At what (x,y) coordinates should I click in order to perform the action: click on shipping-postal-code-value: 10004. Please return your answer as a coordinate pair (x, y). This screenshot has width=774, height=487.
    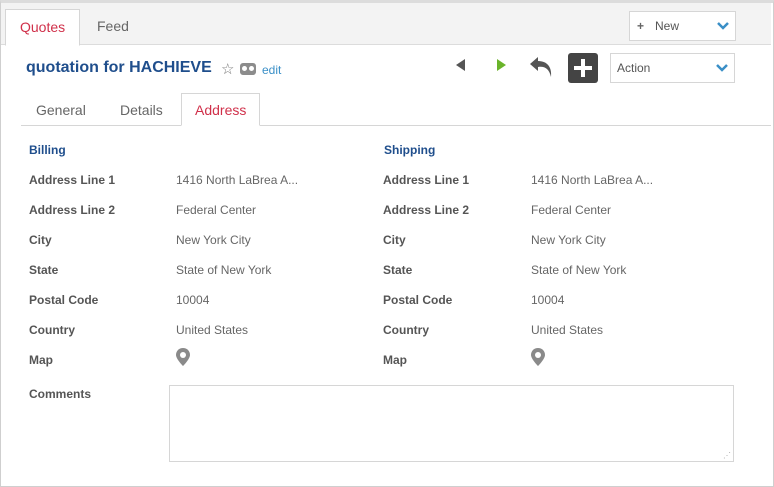
    Looking at the image, I should click on (548, 300).